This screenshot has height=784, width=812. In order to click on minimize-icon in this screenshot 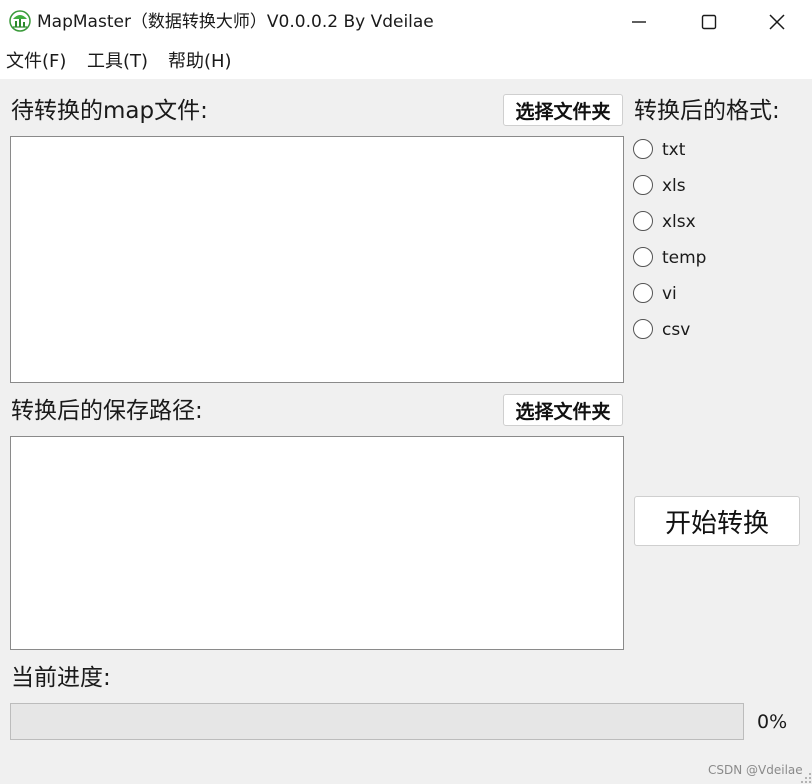, I will do `click(639, 21)`.